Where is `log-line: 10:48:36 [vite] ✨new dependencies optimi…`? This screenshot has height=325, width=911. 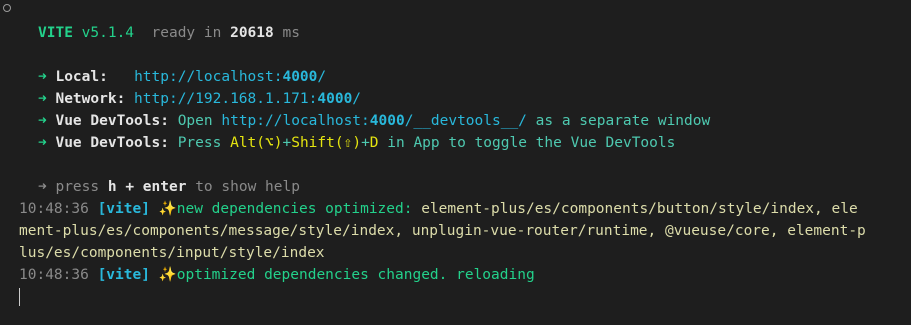
log-line: 10:48:36 [vite] ✨new dependencies optimi… is located at coordinates (438, 209).